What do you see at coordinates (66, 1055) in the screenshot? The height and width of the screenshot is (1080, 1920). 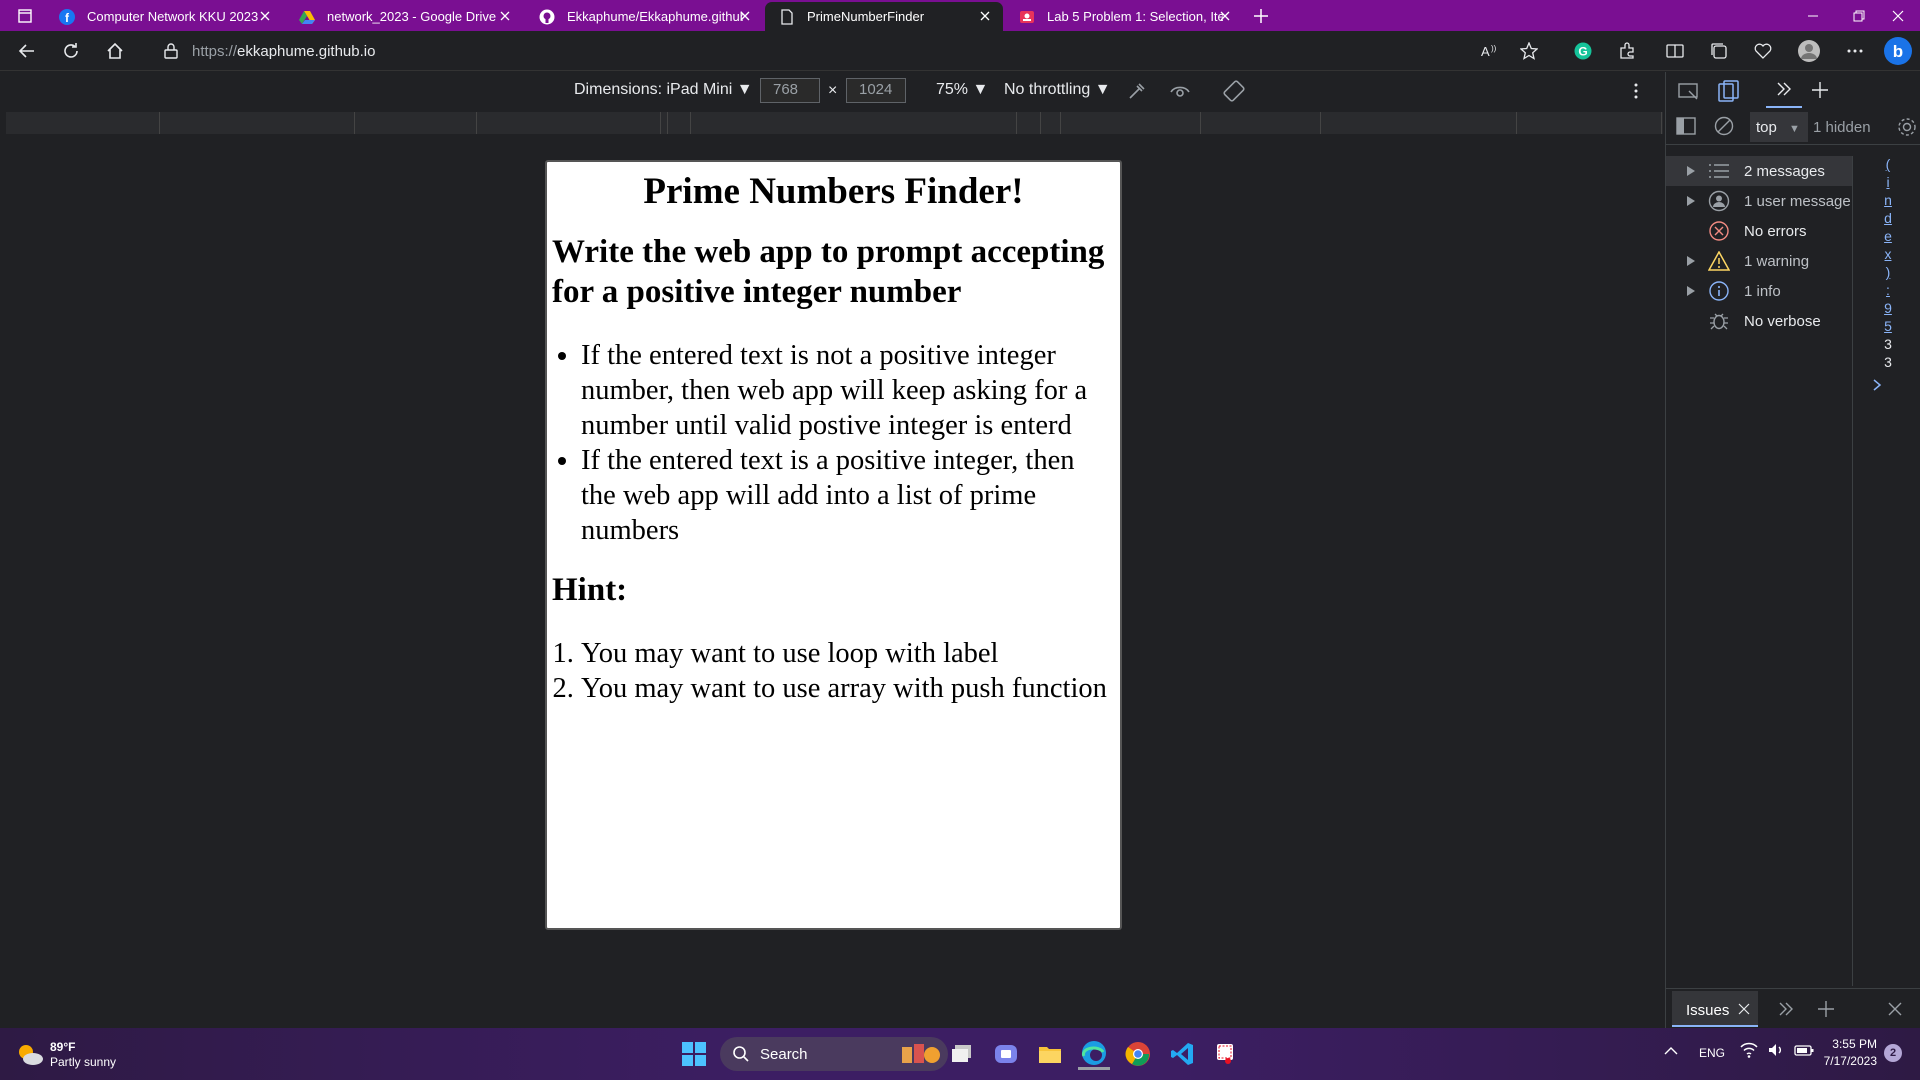 I see `weather-widget: 89°F Partly sunny` at bounding box center [66, 1055].